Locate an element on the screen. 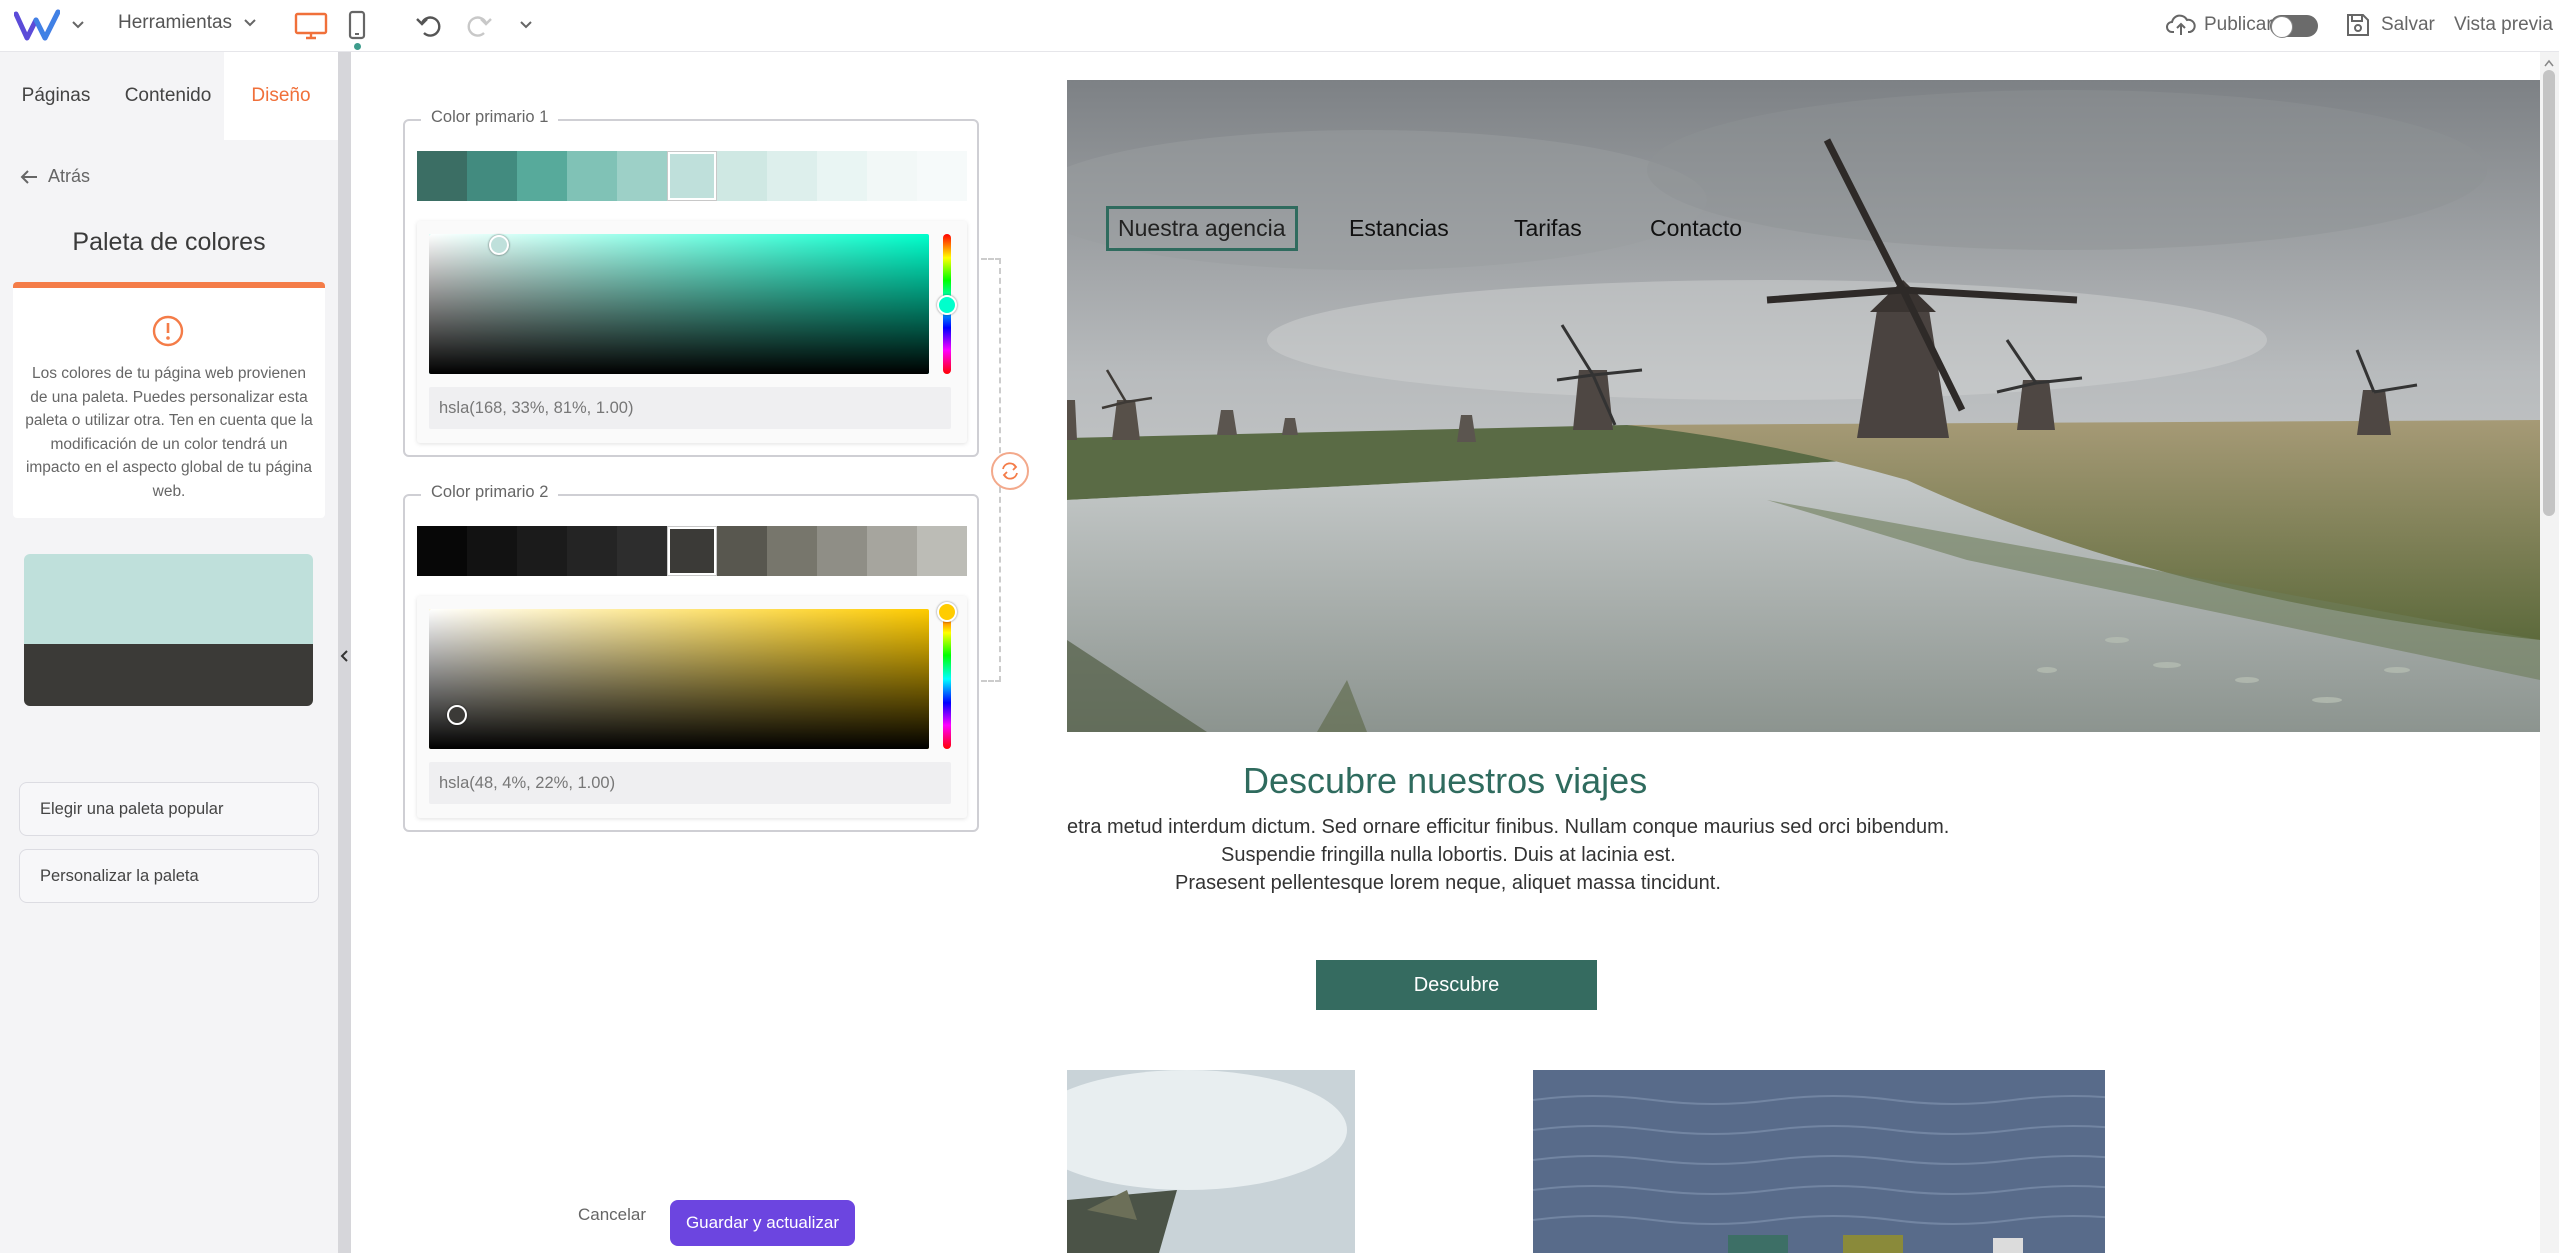 This screenshot has width=2559, height=1253. tab-pages: Páginas is located at coordinates (56, 96).